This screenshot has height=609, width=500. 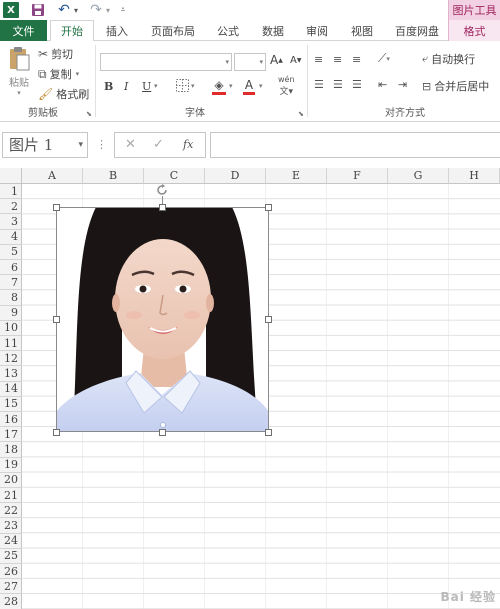 What do you see at coordinates (156, 86) in the screenshot?
I see `underline-dropdown-icon: ▾` at bounding box center [156, 86].